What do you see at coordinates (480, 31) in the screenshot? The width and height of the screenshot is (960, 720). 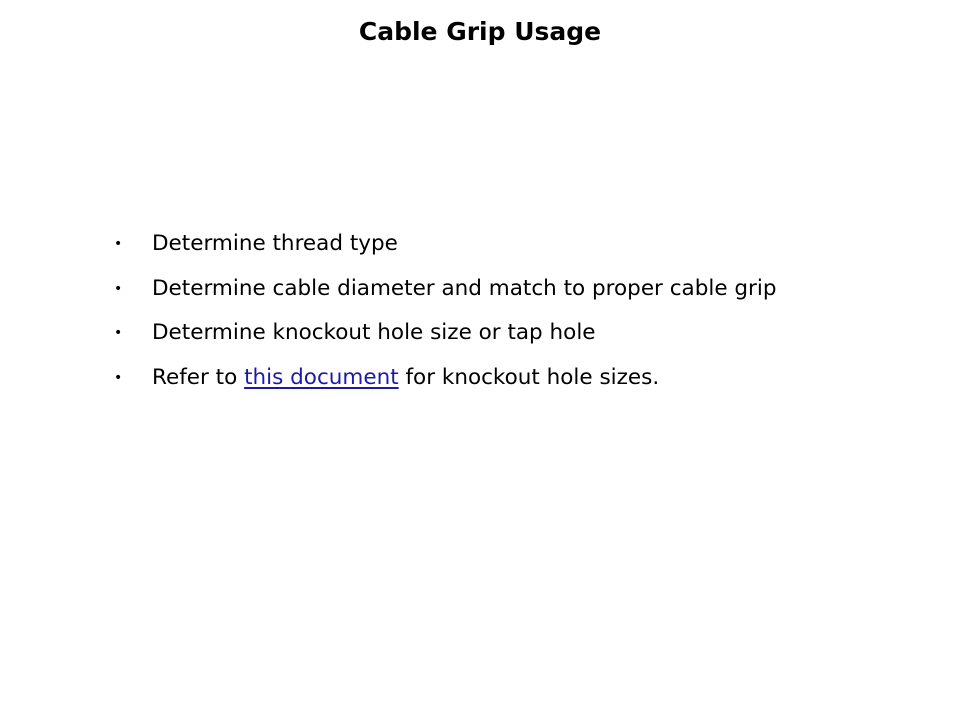 I see `slide-title: Cable Grip Usage` at bounding box center [480, 31].